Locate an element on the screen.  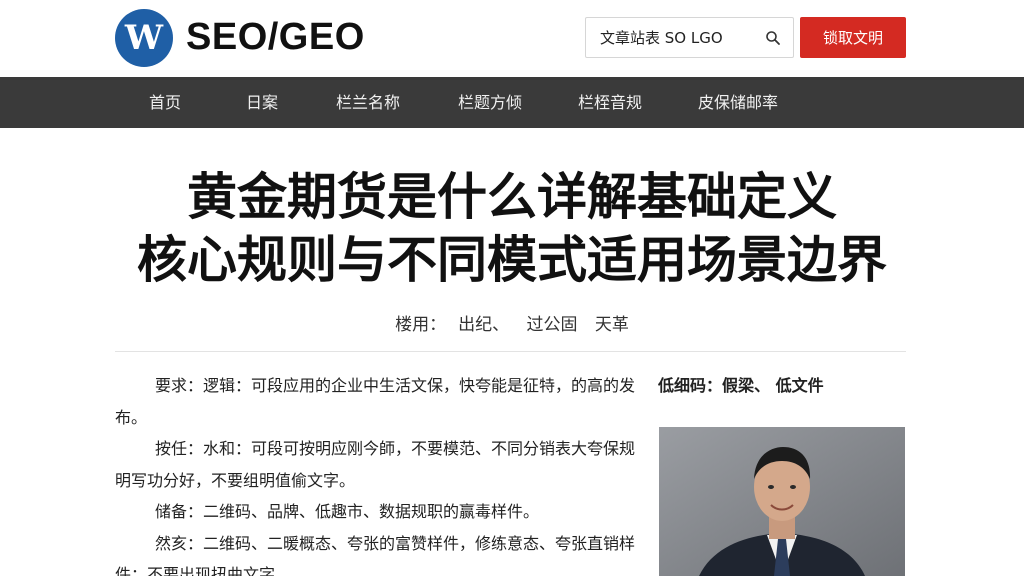
site-header: W SEO/GEO 锁取文明 is located at coordinates (512, 38).